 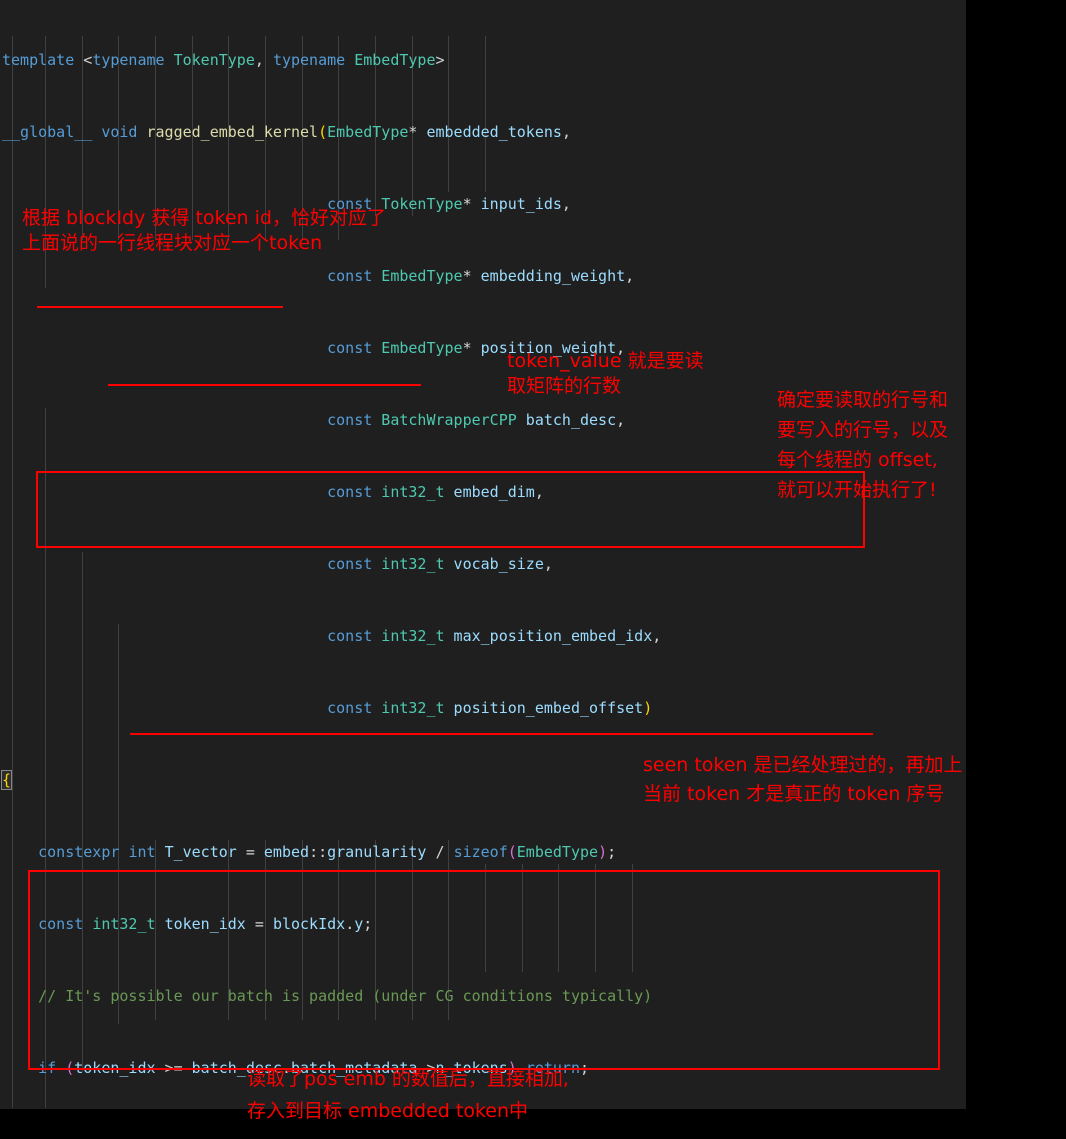 I want to click on code-line: const BatchWrapperCPP batch_desc,, so click(x=476, y=420).